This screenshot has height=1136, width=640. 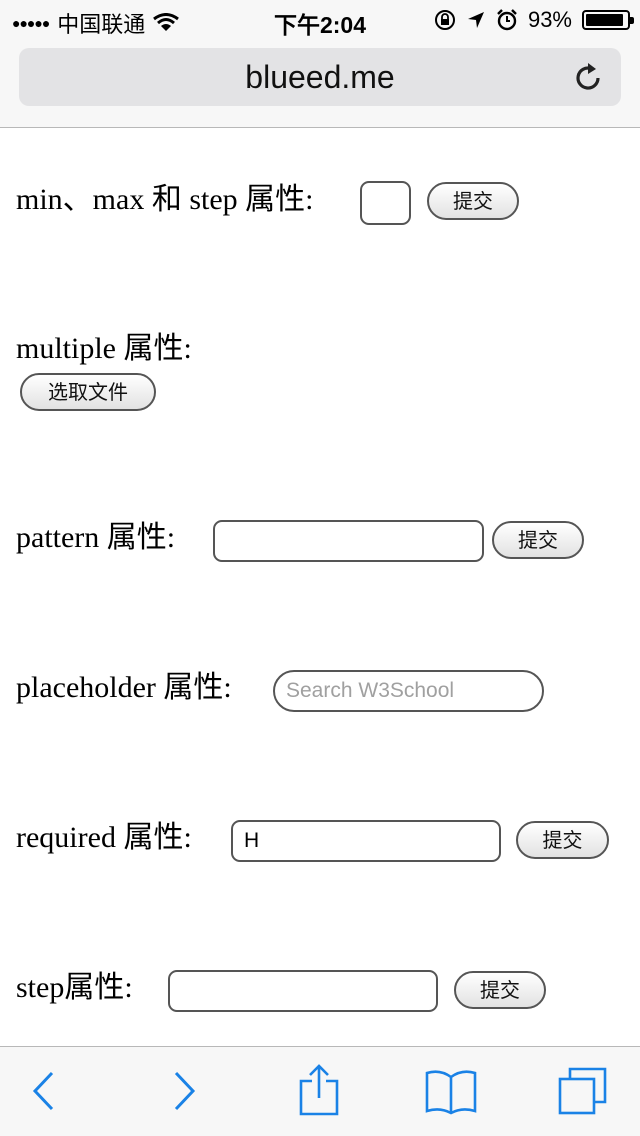 What do you see at coordinates (562, 840) in the screenshot?
I see `required-submit-button: 提交` at bounding box center [562, 840].